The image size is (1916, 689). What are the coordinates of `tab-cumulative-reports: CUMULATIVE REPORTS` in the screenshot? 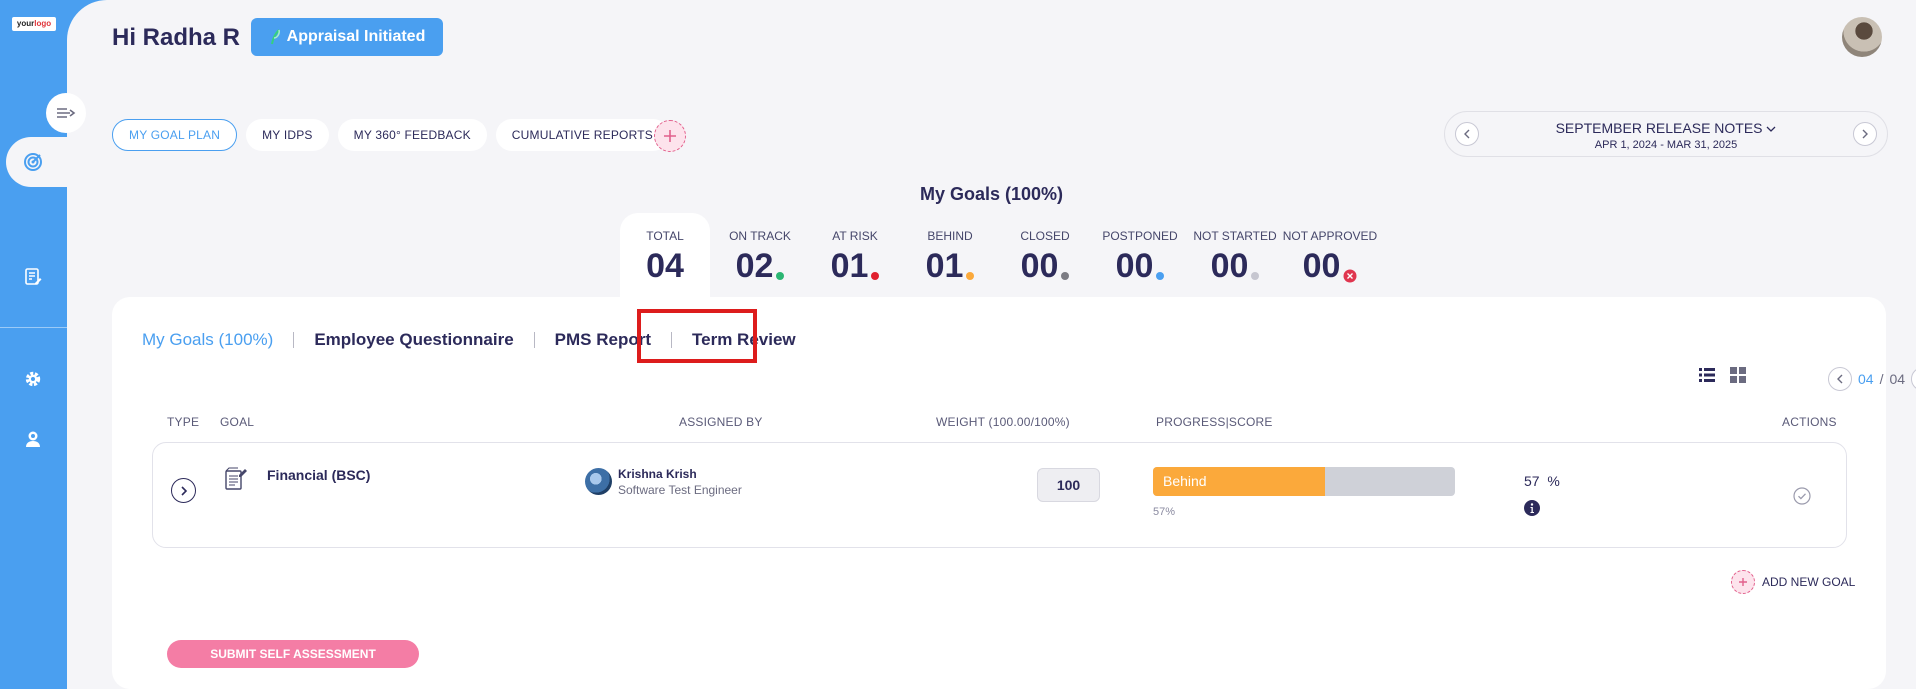 It's located at (582, 135).